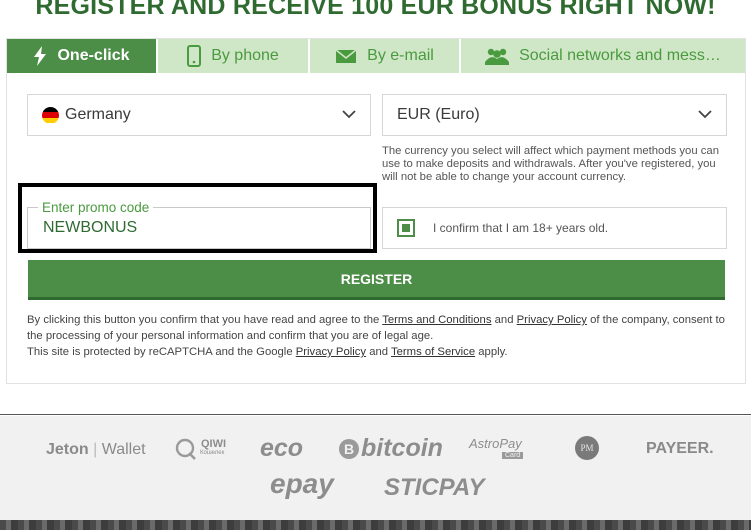  I want to click on promo-code-label: Enter promo code, so click(96, 207).